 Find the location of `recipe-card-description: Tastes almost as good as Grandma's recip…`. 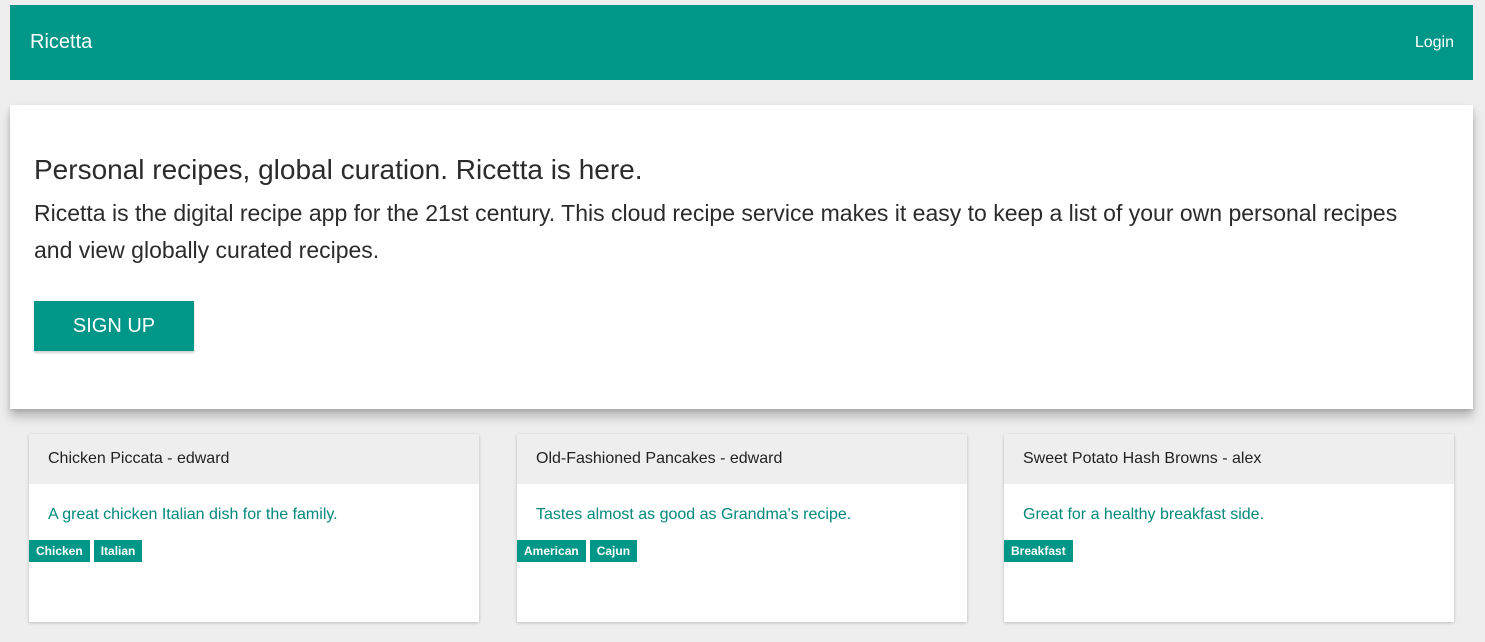

recipe-card-description: Tastes almost as good as Grandma's recip… is located at coordinates (694, 514).